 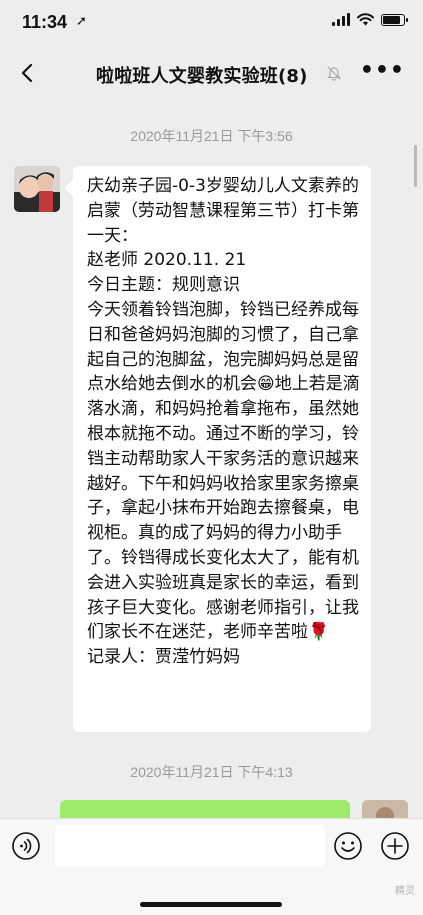 What do you see at coordinates (211, 904) in the screenshot?
I see `home-indicator` at bounding box center [211, 904].